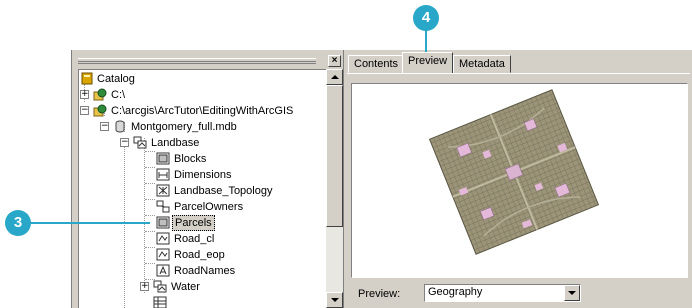 The image size is (692, 308). I want to click on tree-item-geodatabase: − Montgomery_full.mdb, so click(199, 127).